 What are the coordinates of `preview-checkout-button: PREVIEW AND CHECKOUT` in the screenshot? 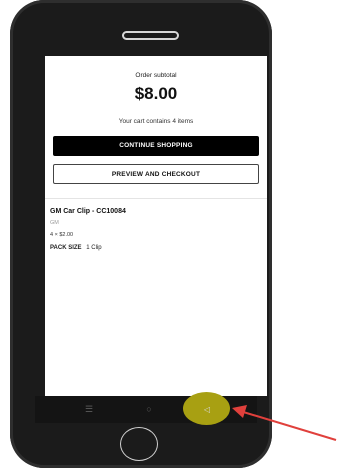 It's located at (156, 174).